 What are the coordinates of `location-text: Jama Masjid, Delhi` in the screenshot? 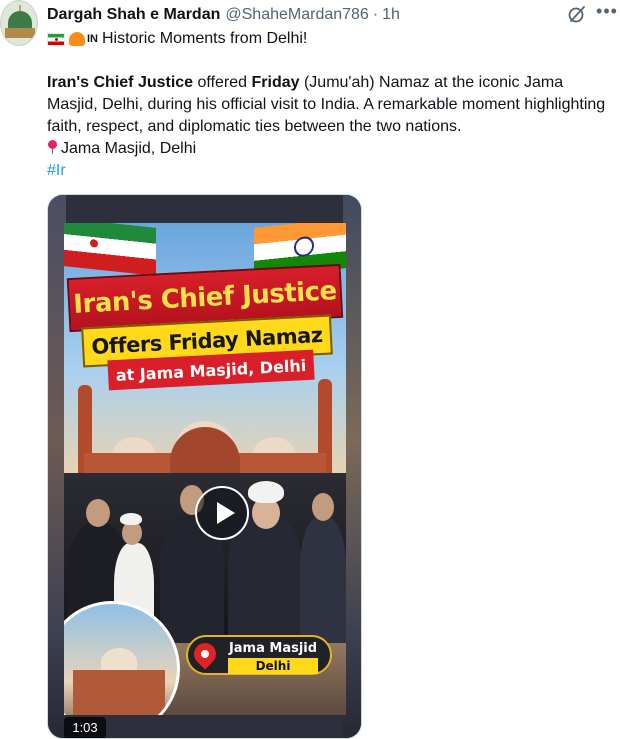 It's located at (129, 148).